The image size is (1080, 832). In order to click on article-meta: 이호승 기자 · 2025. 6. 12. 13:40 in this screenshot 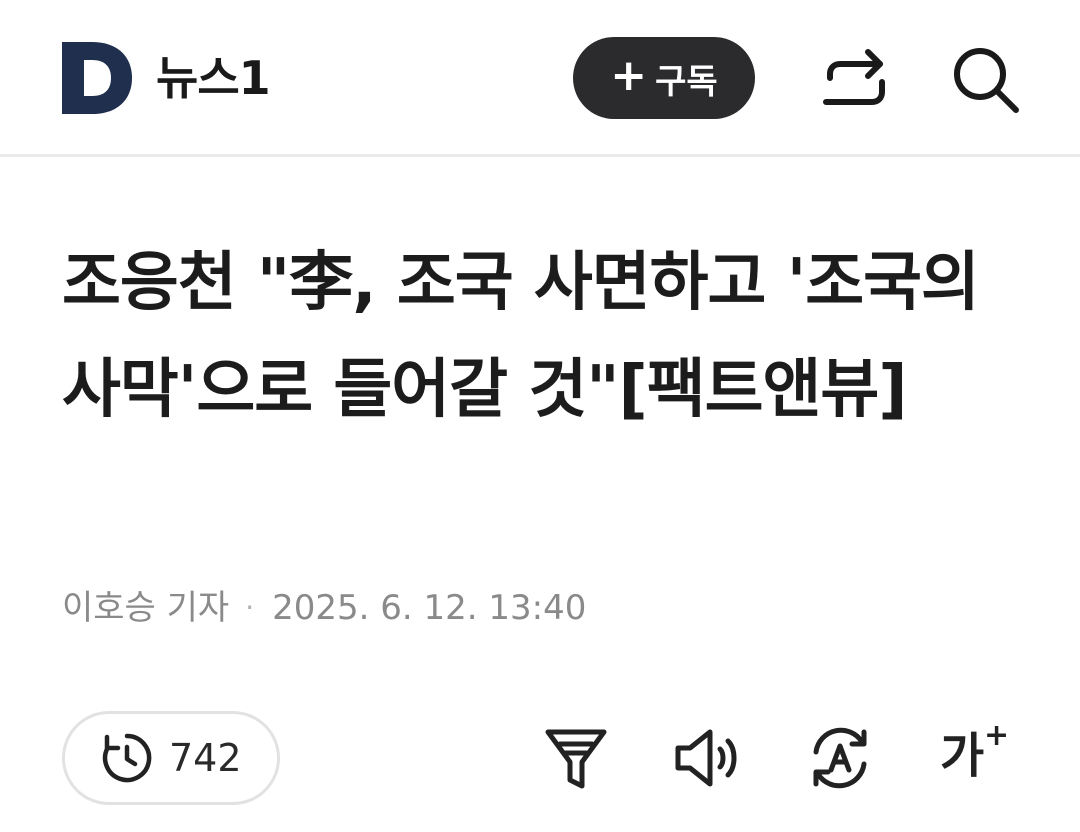, I will do `click(324, 608)`.